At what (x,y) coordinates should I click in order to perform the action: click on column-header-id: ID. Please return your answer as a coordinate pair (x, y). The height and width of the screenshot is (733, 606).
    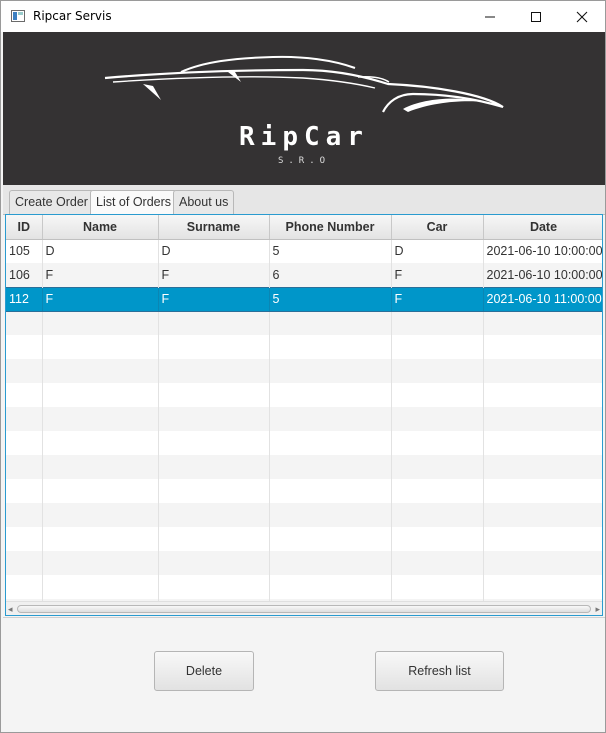
    Looking at the image, I should click on (24, 227).